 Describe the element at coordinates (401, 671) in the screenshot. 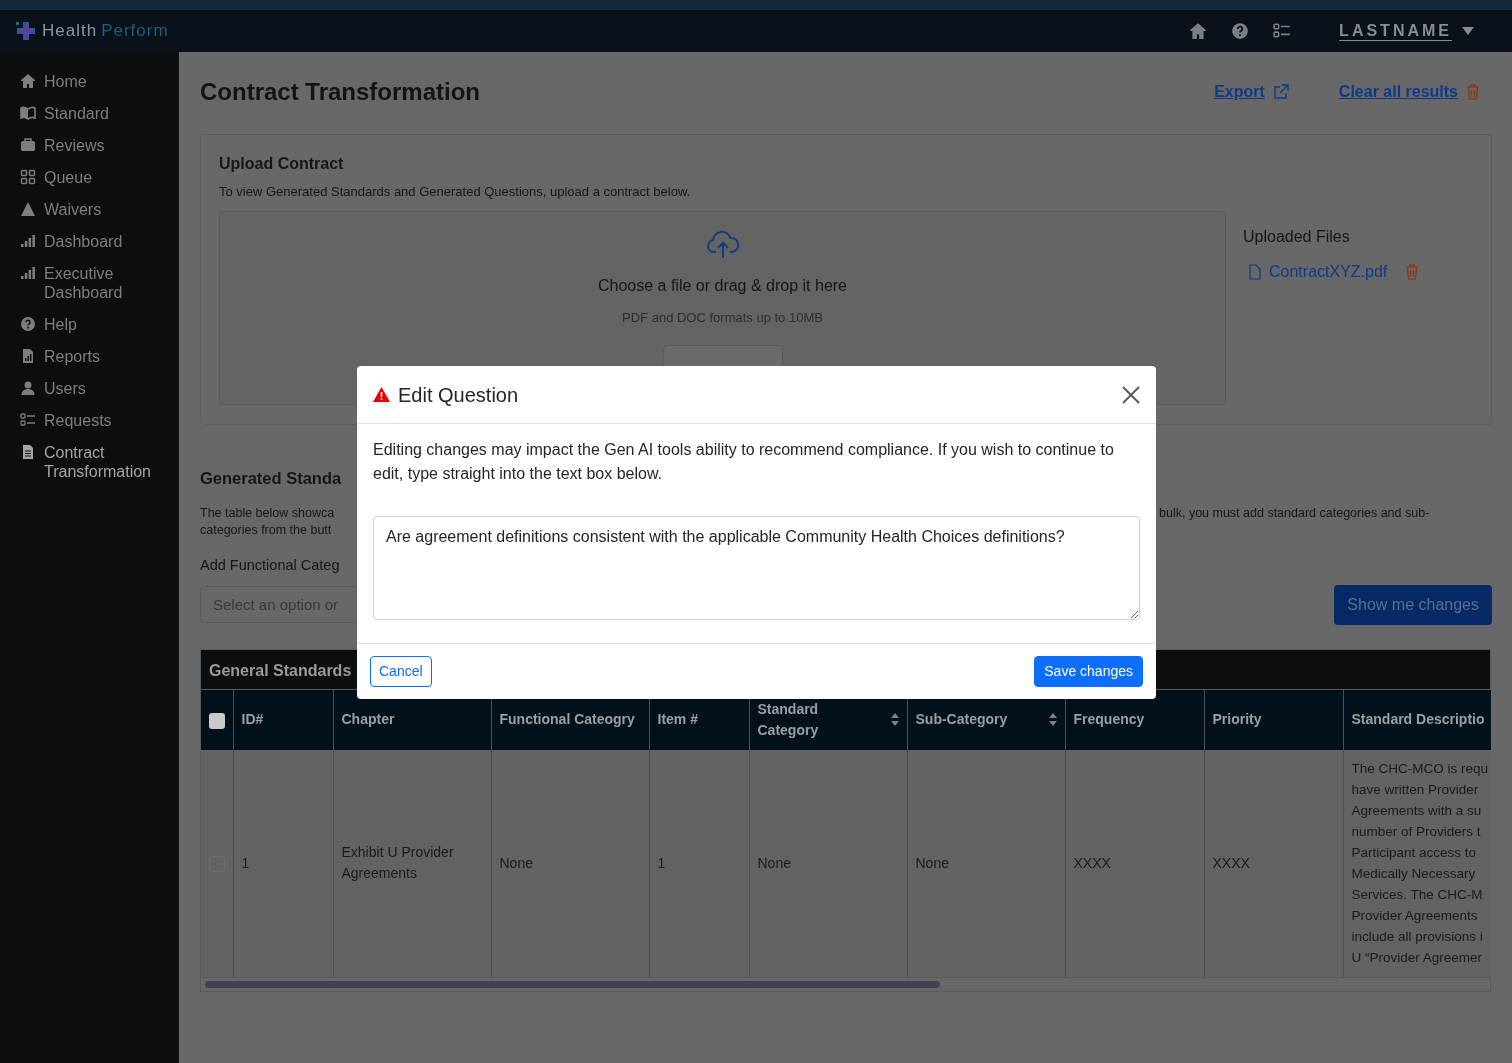

I see `cancel-button: Cancel` at that location.